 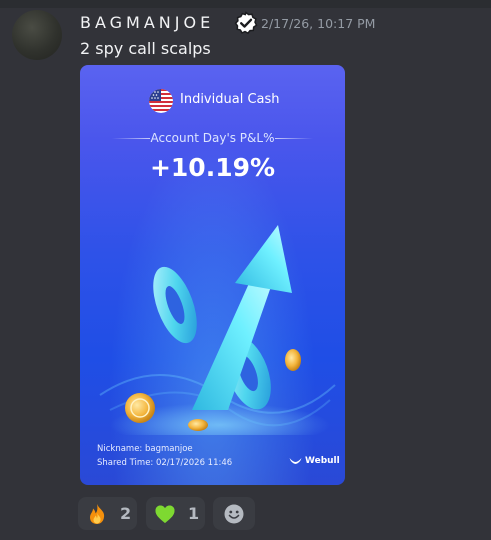 What do you see at coordinates (165, 514) in the screenshot?
I see `green-heart-emoji` at bounding box center [165, 514].